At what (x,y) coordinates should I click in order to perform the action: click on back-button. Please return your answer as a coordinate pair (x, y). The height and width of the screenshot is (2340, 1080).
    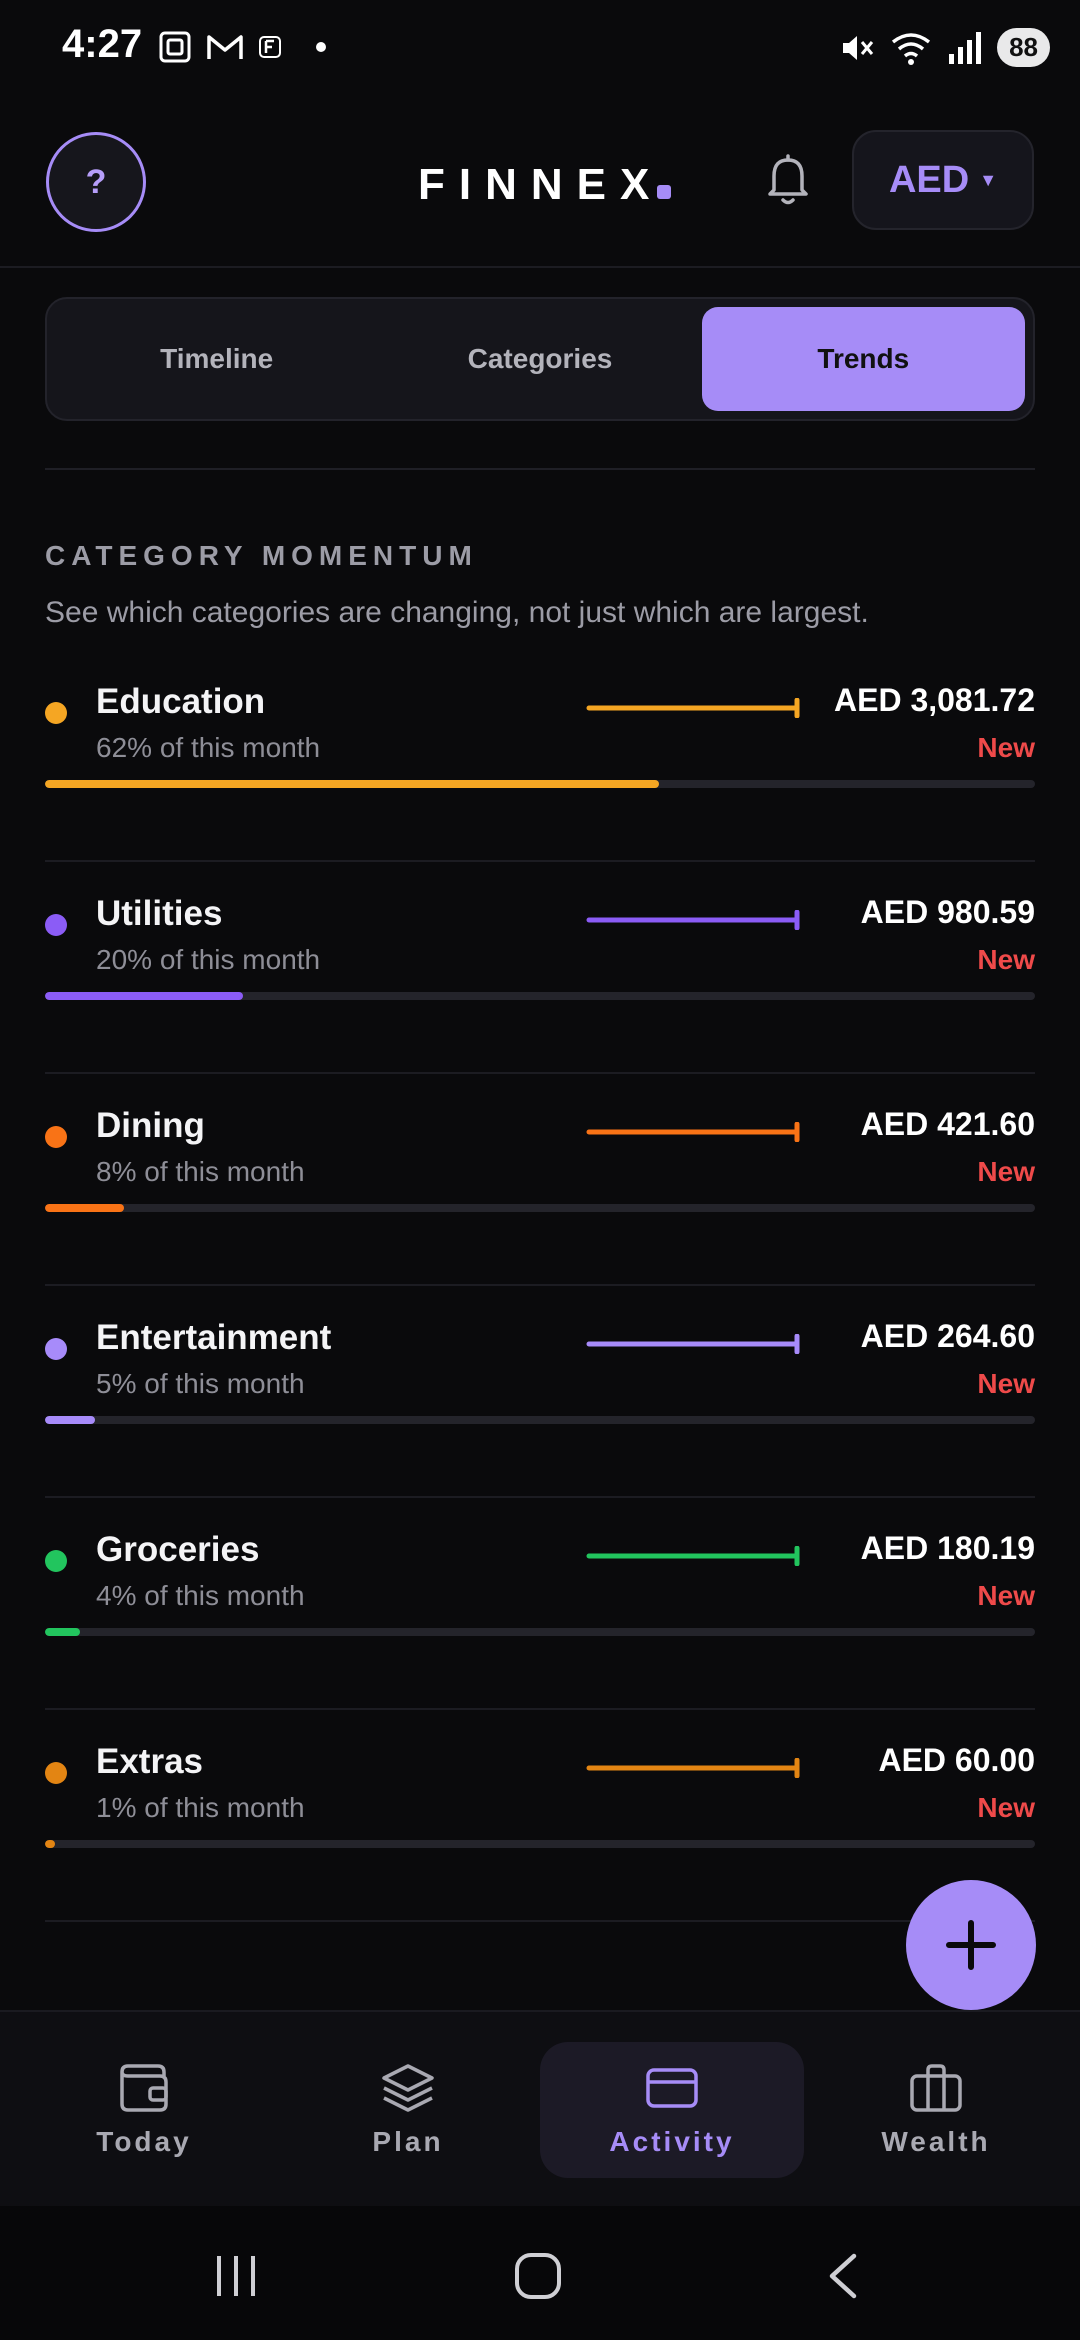
    Looking at the image, I should click on (842, 2276).